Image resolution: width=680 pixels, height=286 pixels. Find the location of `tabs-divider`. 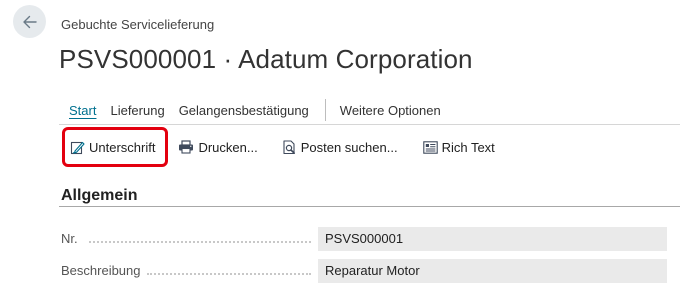

tabs-divider is located at coordinates (369, 124).